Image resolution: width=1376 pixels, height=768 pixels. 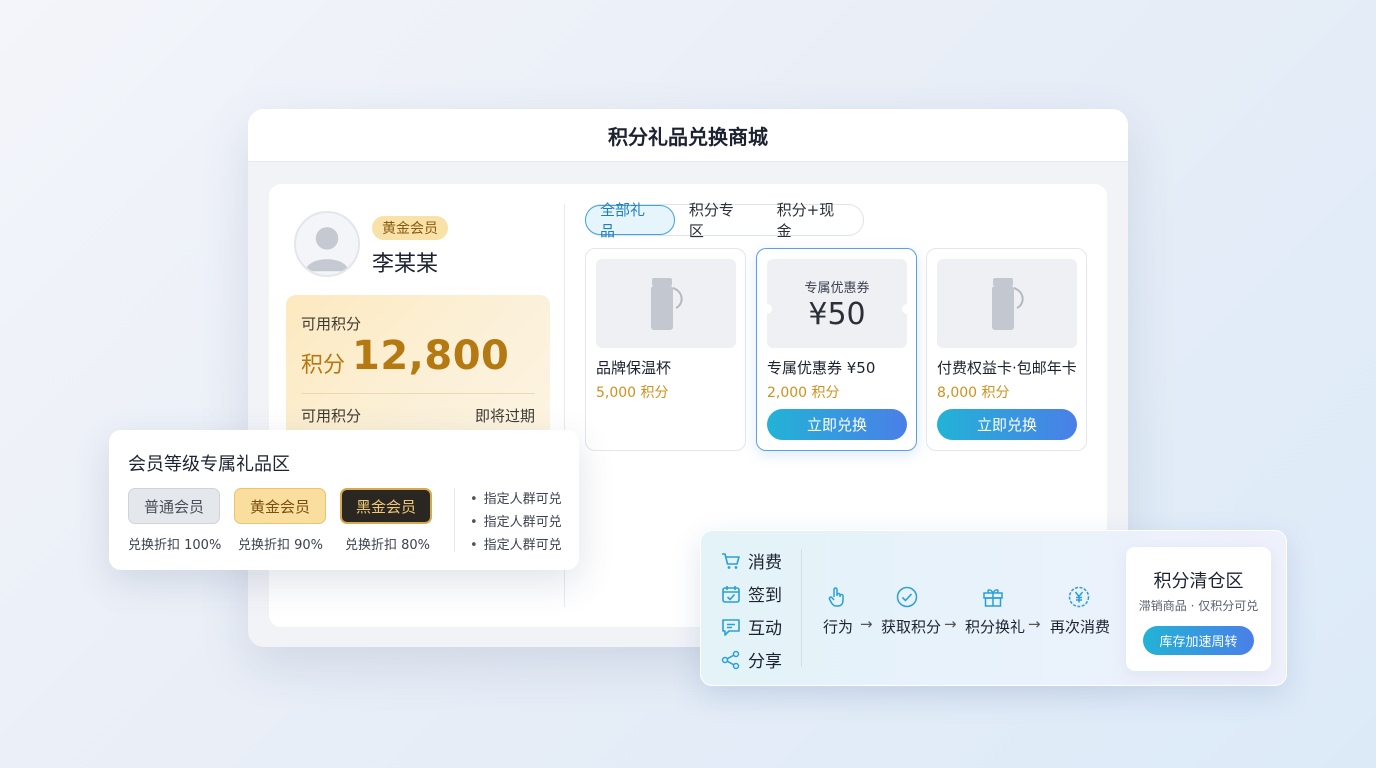 What do you see at coordinates (993, 598) in the screenshot?
I see `gift-icon` at bounding box center [993, 598].